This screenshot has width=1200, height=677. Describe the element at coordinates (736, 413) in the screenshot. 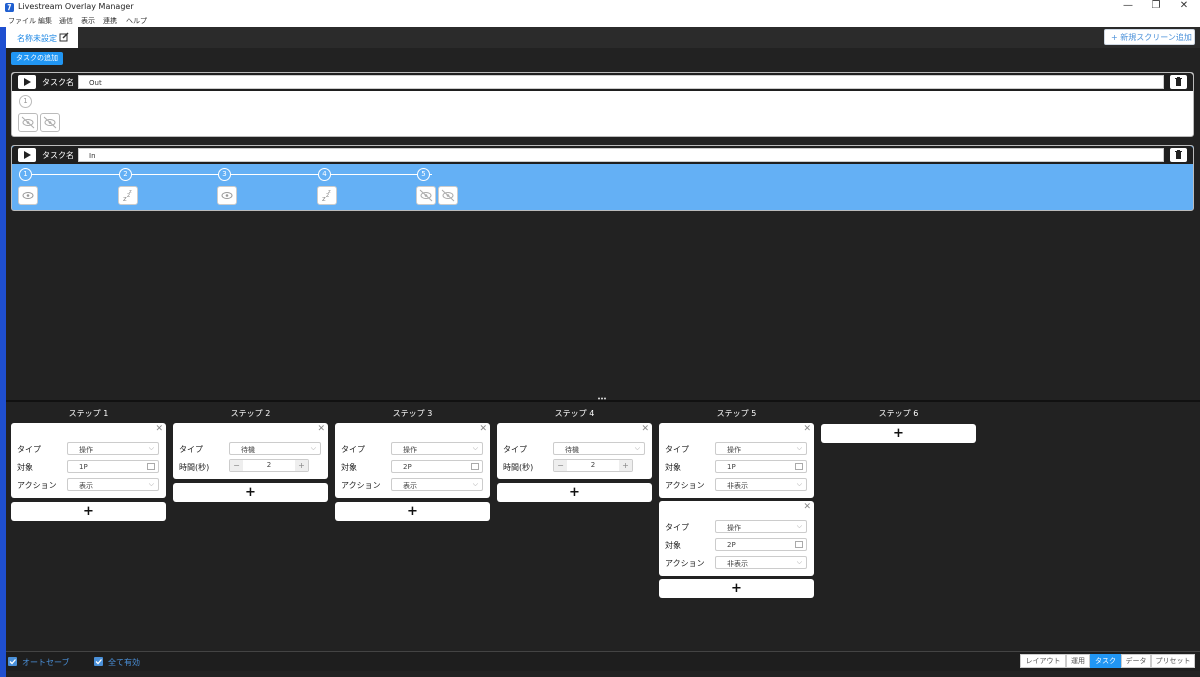

I see `step-column-title: ステップ 5` at that location.